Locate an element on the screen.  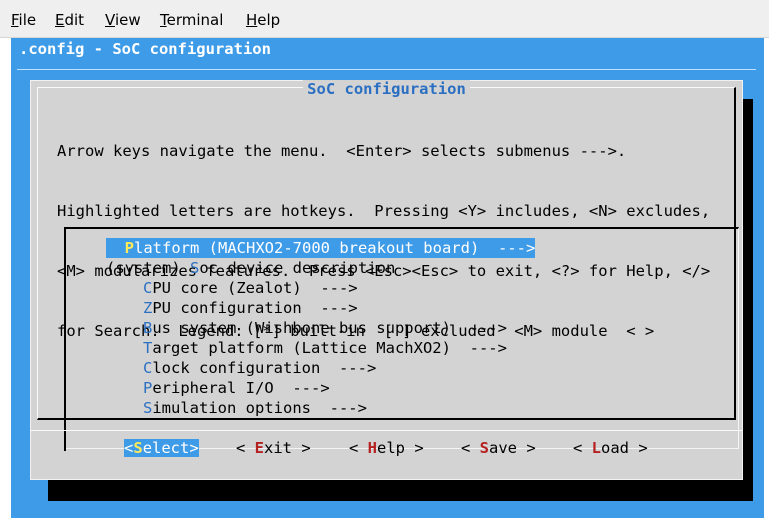
title-divider is located at coordinates (386, 69).